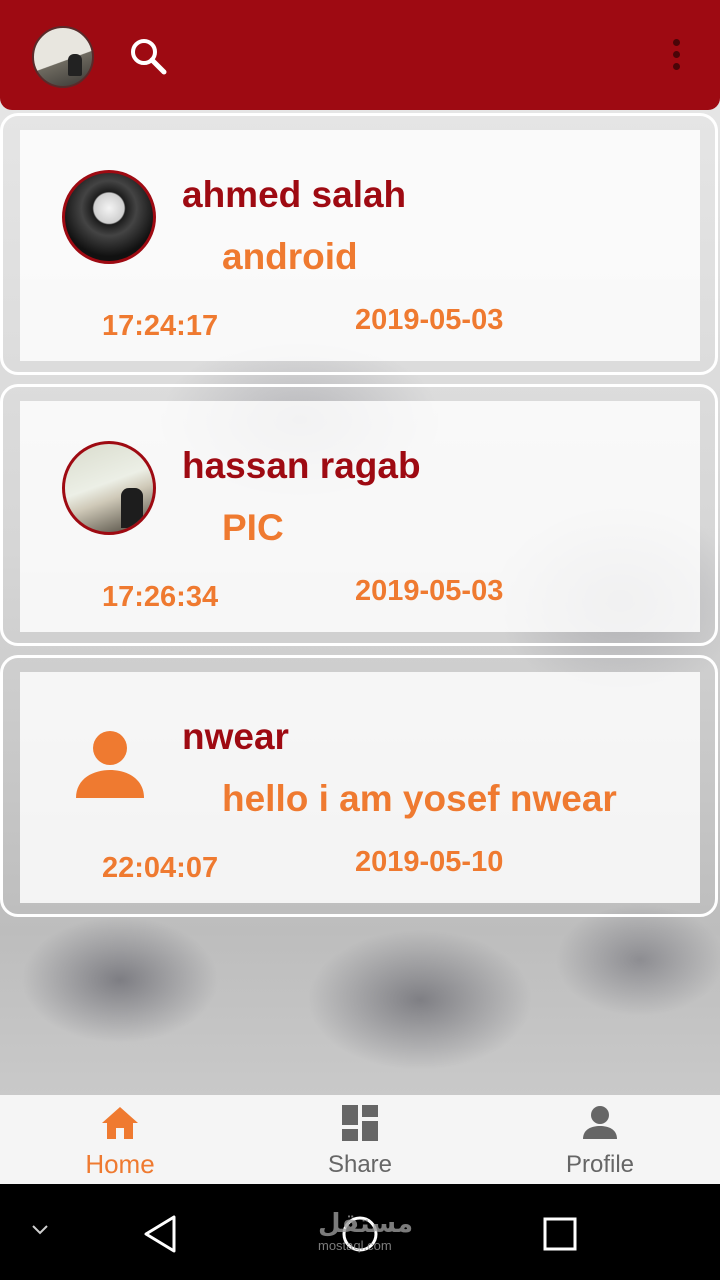 Image resolution: width=720 pixels, height=1280 pixels. Describe the element at coordinates (235, 736) in the screenshot. I see `post-author: nwear` at that location.